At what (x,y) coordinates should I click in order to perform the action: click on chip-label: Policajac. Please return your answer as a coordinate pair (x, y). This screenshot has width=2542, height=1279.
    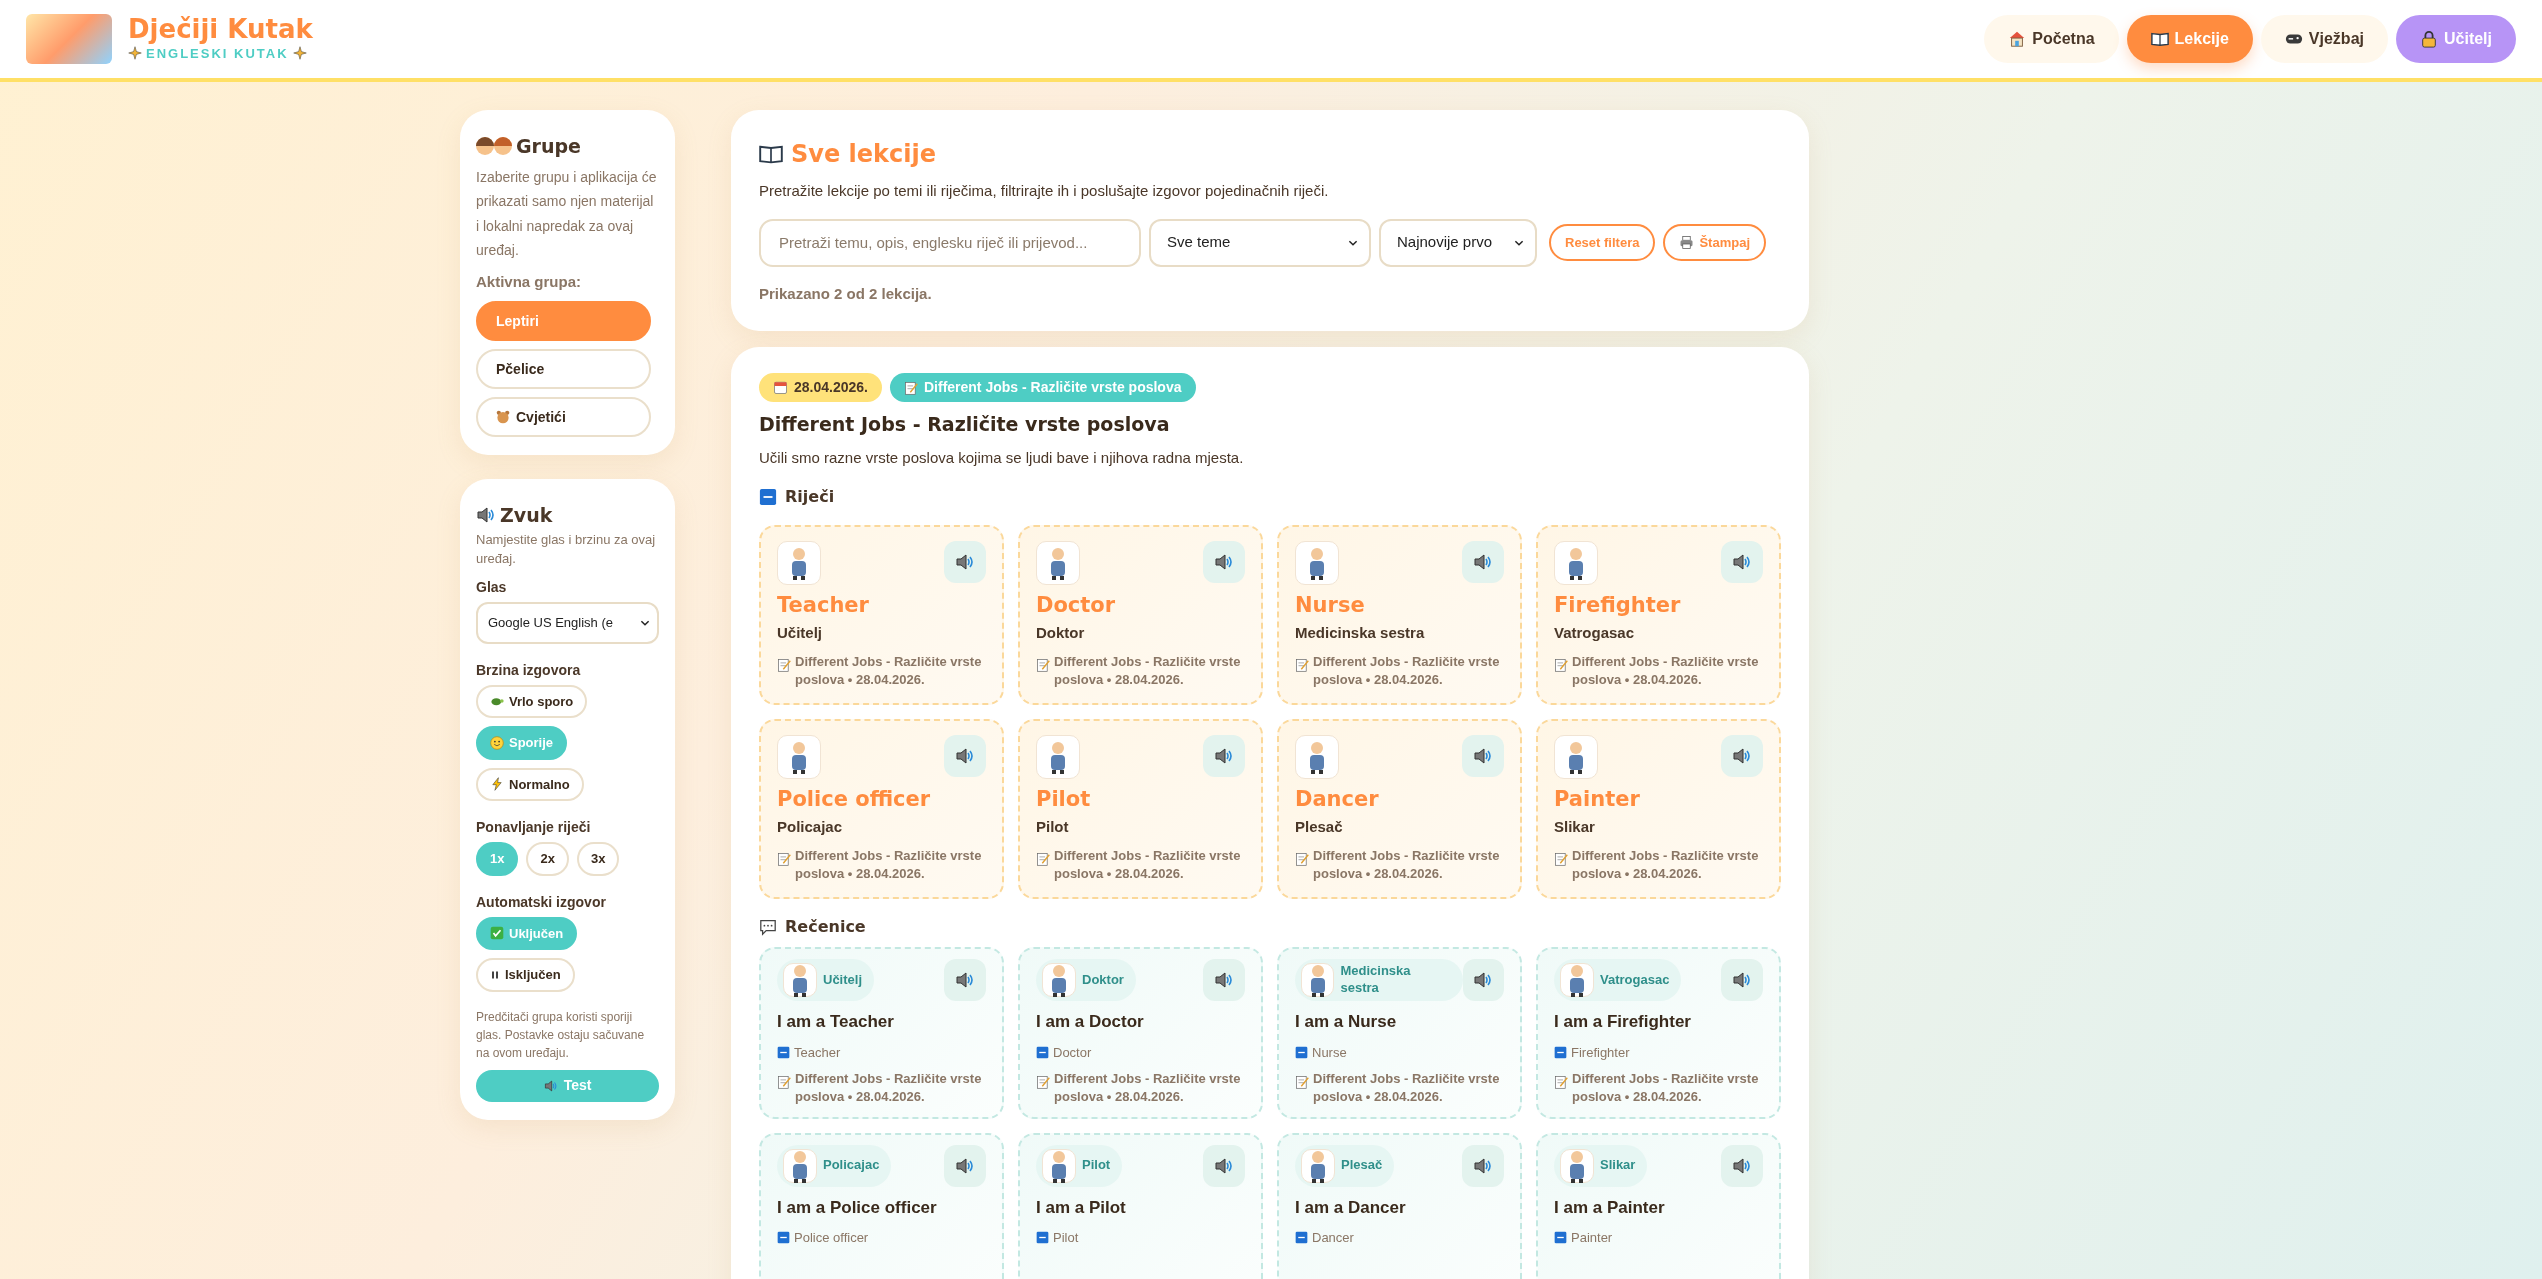
    Looking at the image, I should click on (851, 1165).